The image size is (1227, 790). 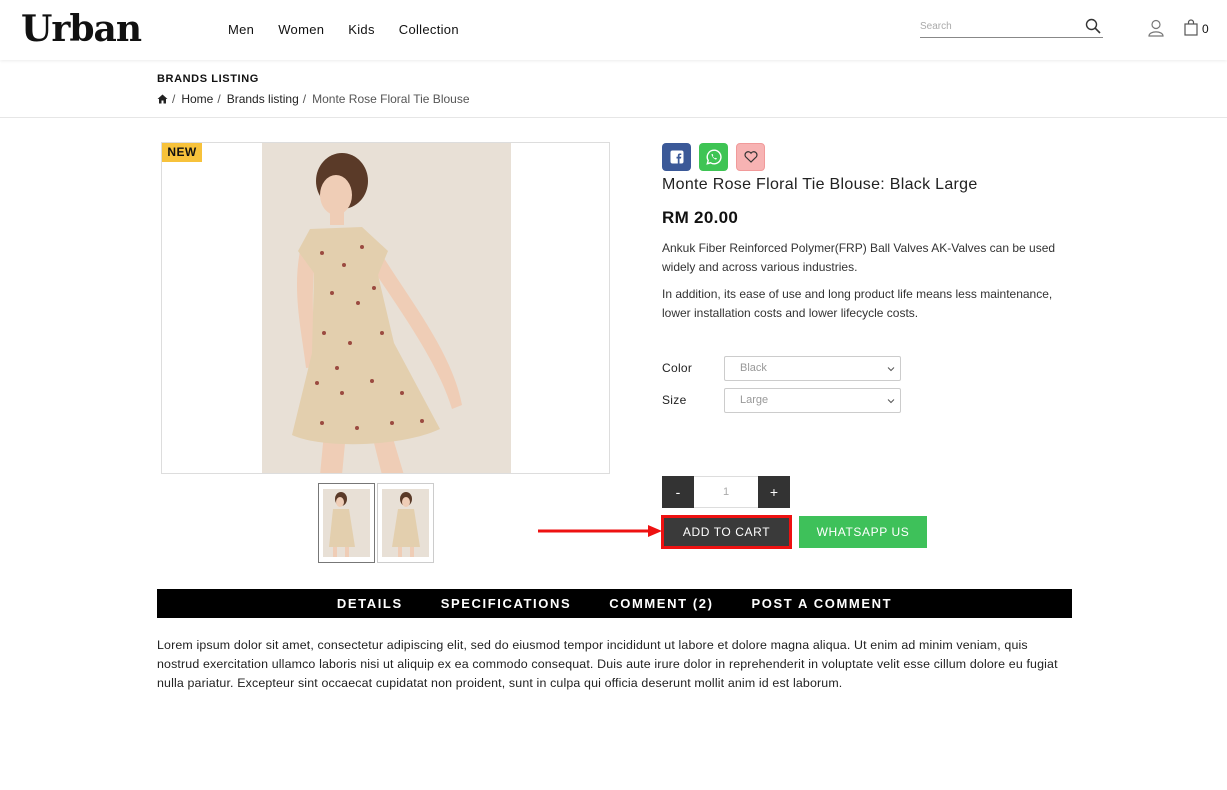 I want to click on tab-post-comment: POST A COMMENT, so click(x=822, y=603).